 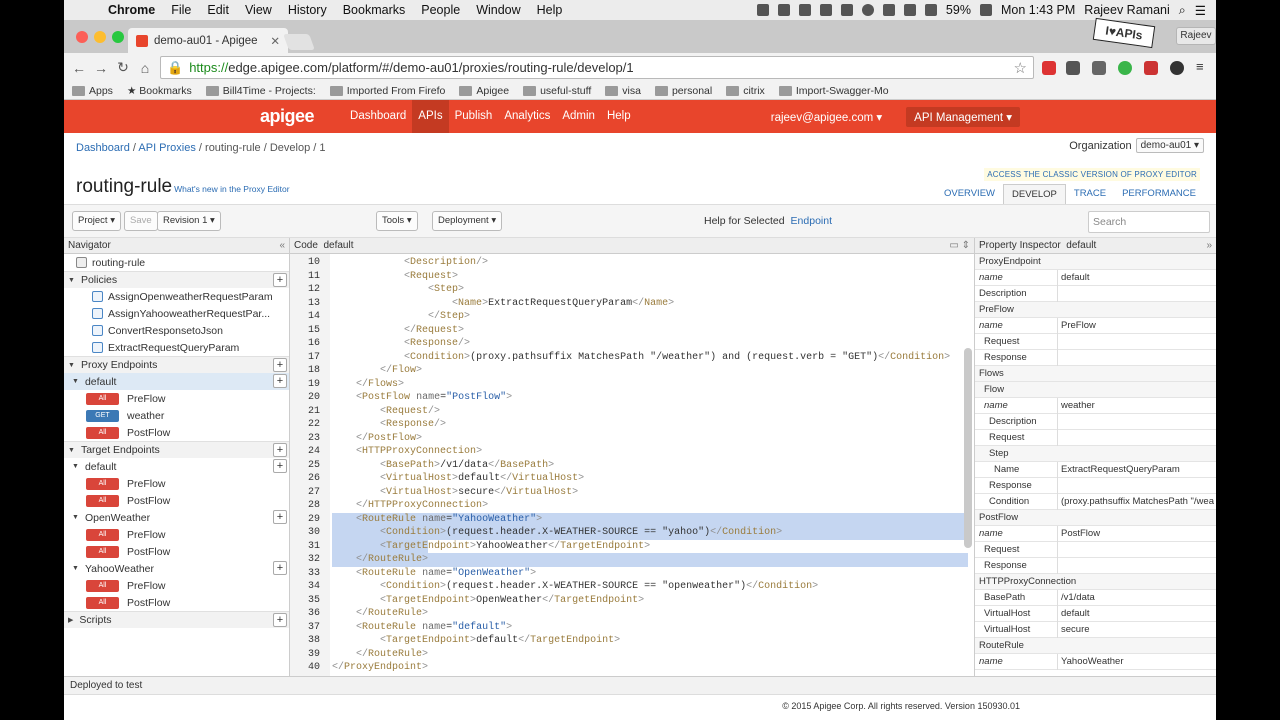 What do you see at coordinates (867, 10) in the screenshot?
I see `clock-icon` at bounding box center [867, 10].